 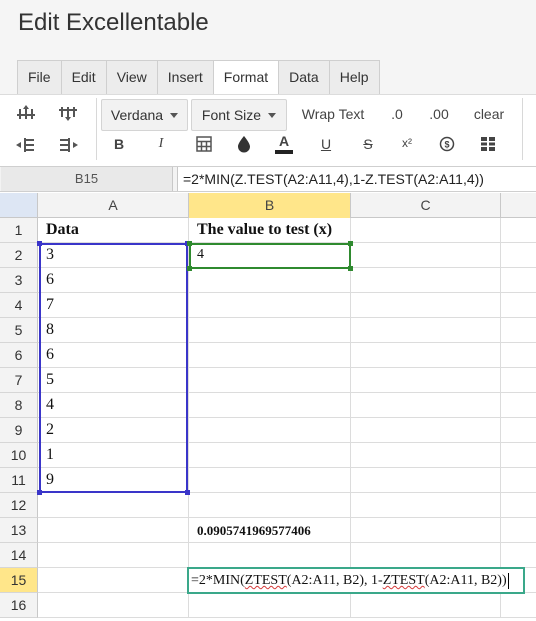 I want to click on font-size-dropdown: Font Size, so click(x=239, y=115).